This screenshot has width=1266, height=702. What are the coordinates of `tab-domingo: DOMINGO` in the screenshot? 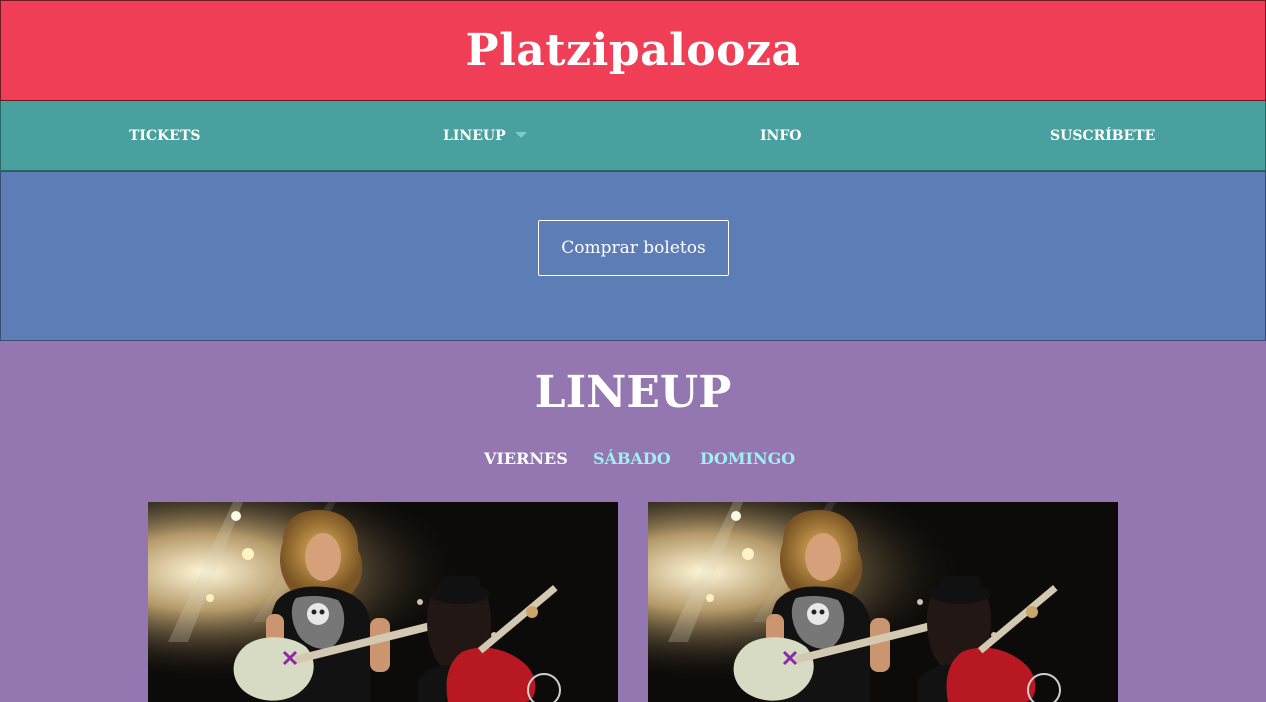 It's located at (747, 458).